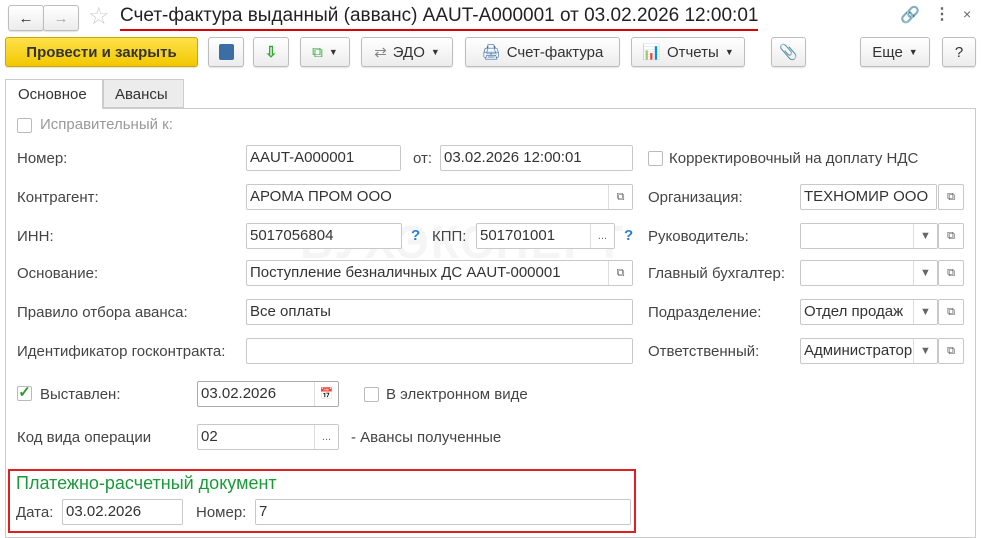  Describe the element at coordinates (951, 351) in the screenshot. I see `responsible-open-icon: ⧉` at that location.